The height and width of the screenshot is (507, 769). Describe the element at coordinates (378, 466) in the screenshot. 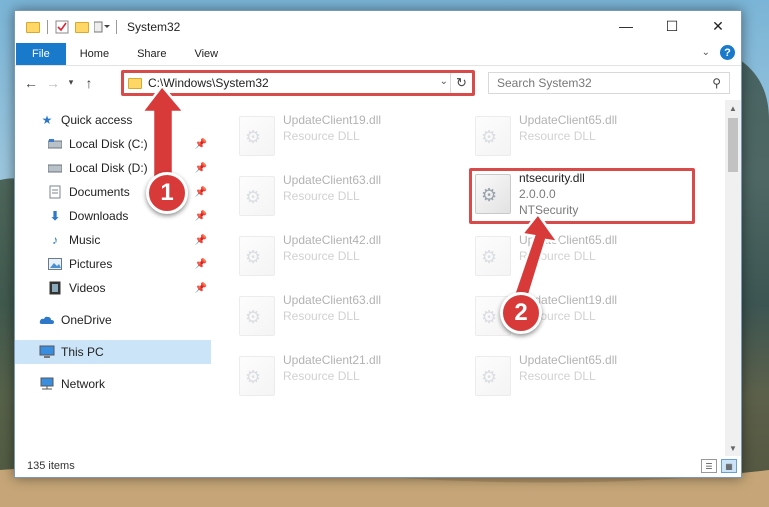

I see `status-bar: 135 items ☰ ▦` at that location.